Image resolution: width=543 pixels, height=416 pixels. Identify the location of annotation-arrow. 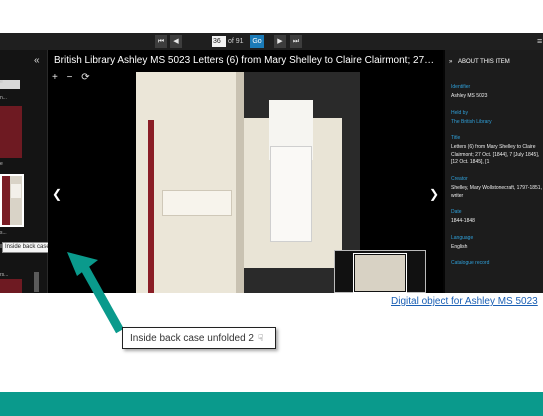
(95, 293).